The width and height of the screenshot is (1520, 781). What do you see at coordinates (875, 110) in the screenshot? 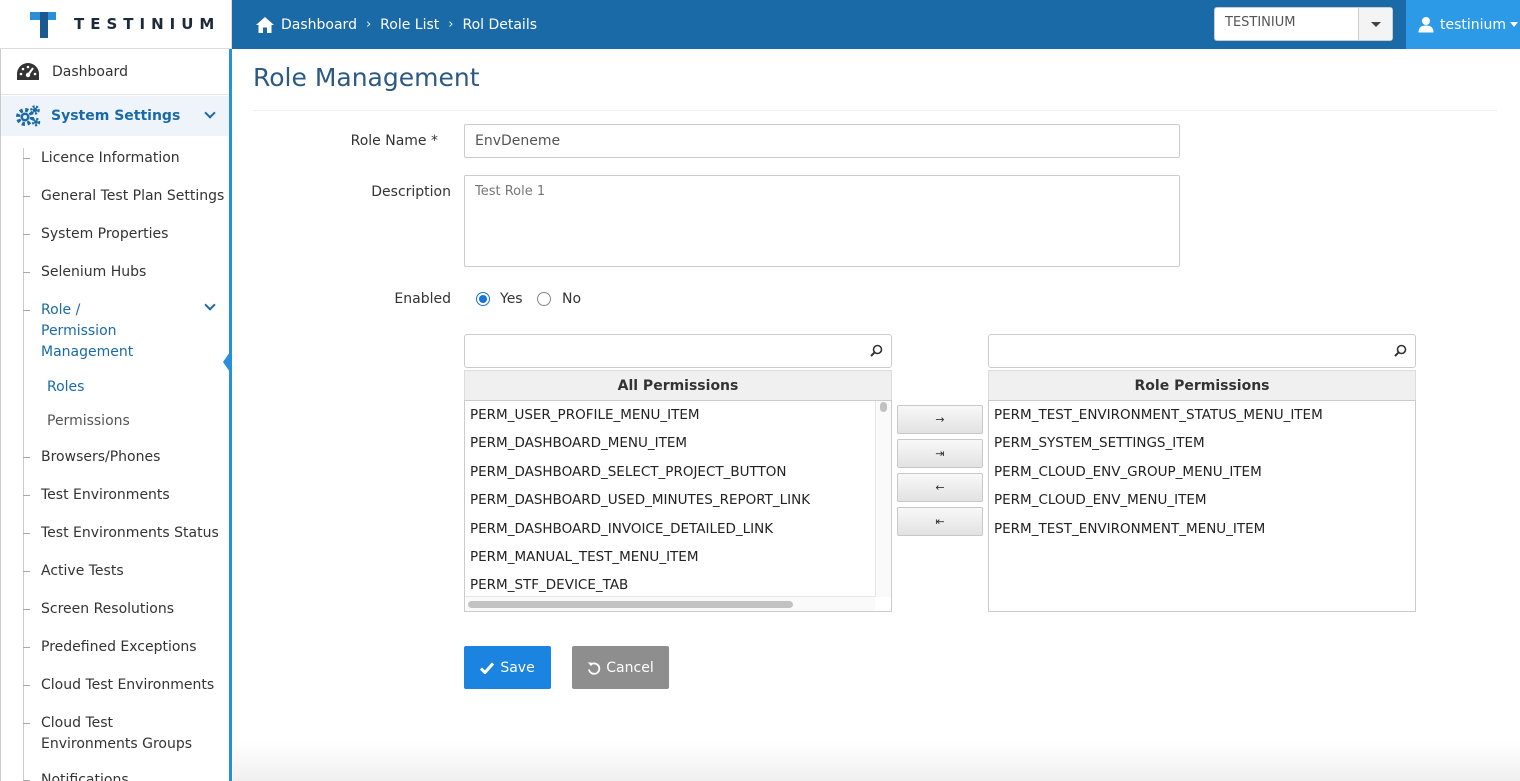
I see `divider` at bounding box center [875, 110].